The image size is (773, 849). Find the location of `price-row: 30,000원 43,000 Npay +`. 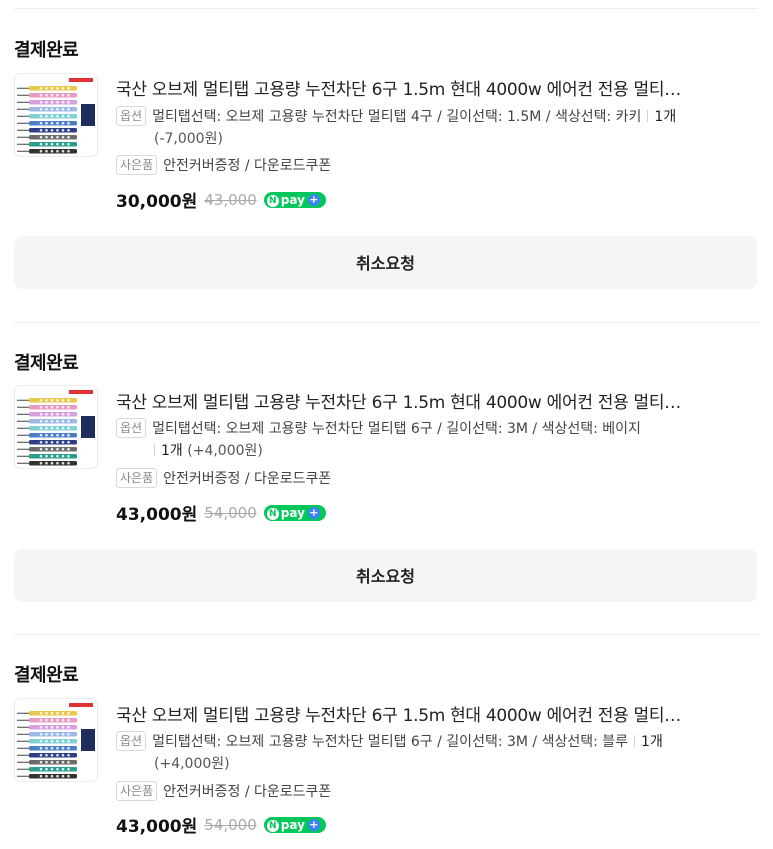

price-row: 30,000원 43,000 Npay + is located at coordinates (221, 199).